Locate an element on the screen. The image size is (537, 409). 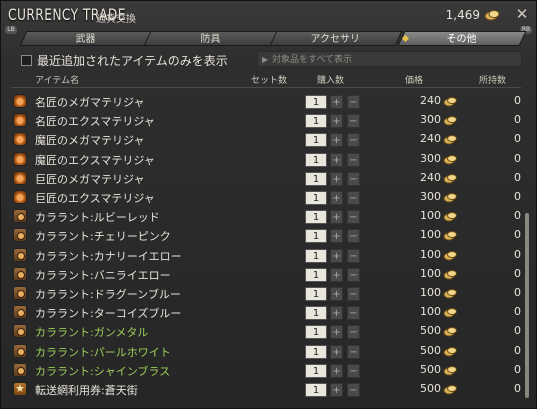
table-row: カララント:チェリーピンク 1 + − 100 0 is located at coordinates (261, 235).